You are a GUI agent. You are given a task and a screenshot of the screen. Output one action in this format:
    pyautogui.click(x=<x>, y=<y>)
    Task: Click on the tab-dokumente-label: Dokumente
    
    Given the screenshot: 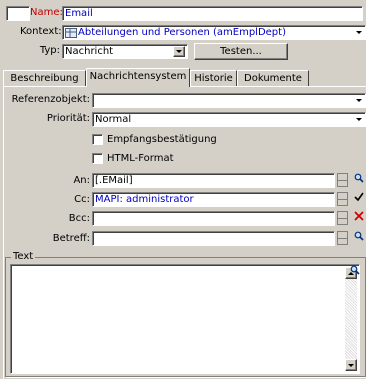 What is the action you would take?
    pyautogui.click(x=273, y=78)
    